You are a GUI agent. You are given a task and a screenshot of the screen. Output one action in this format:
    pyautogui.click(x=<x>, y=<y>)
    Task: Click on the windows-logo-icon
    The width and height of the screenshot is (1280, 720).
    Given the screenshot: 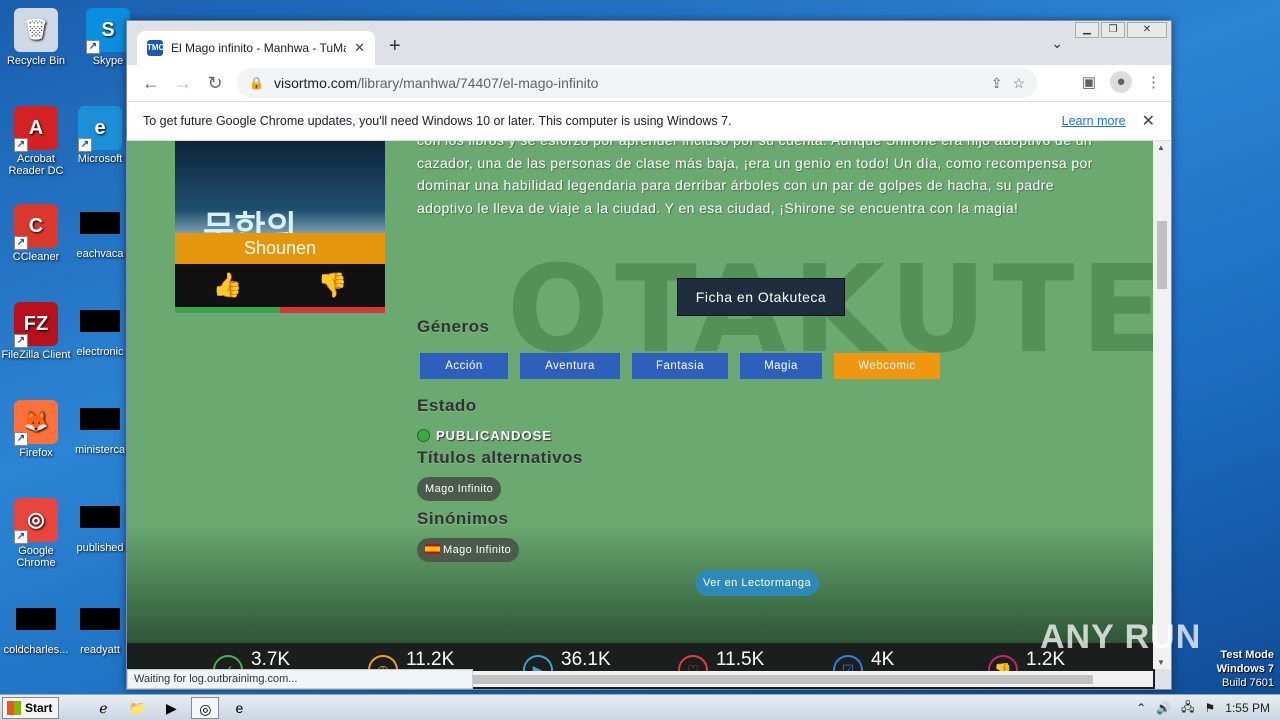 What is the action you would take?
    pyautogui.click(x=14, y=707)
    